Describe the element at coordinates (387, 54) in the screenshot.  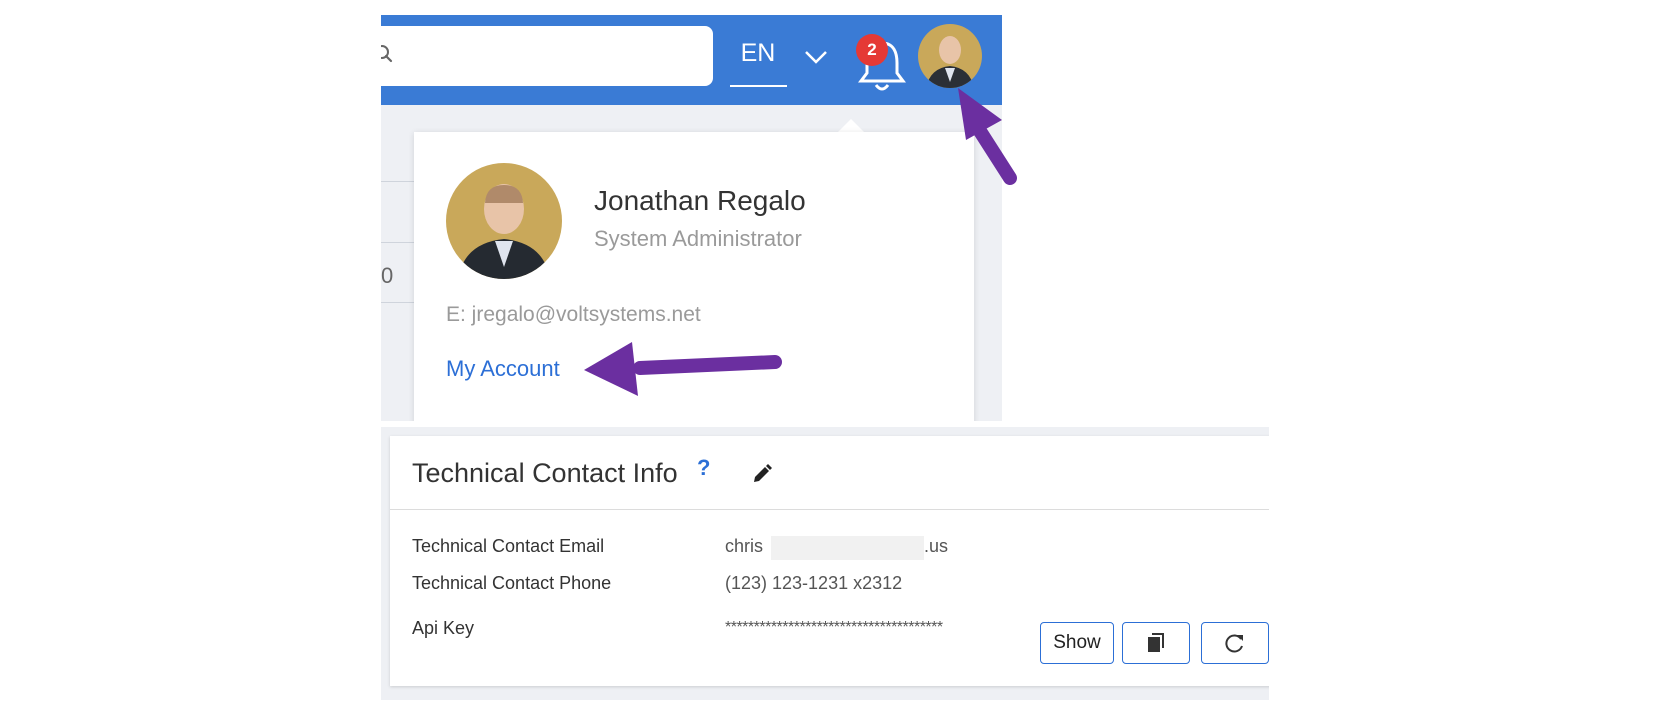
I see `search-icon` at that location.